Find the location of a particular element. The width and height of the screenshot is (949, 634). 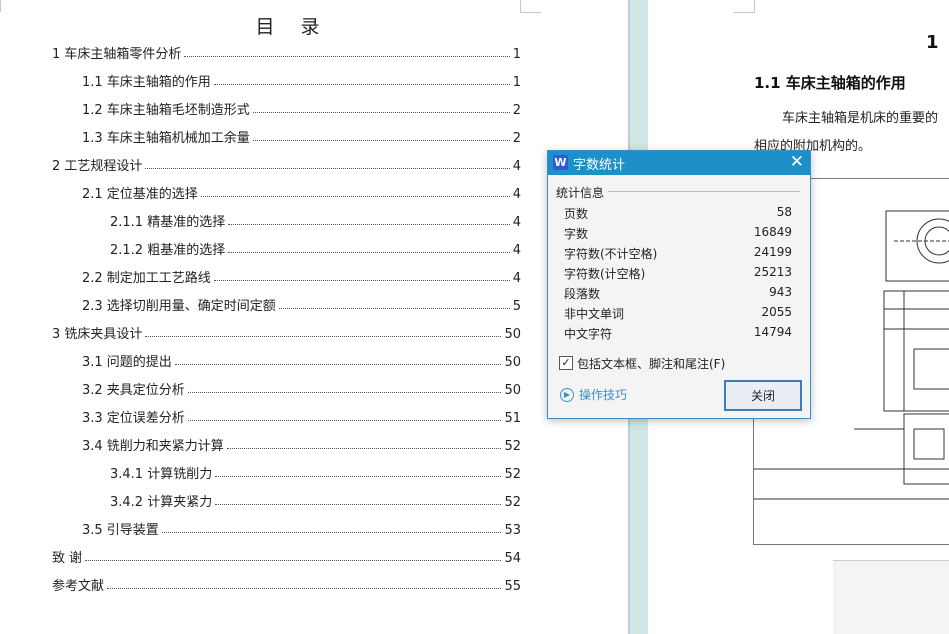

toc-entry: 3.1 问题的提出 50 is located at coordinates (301, 359).